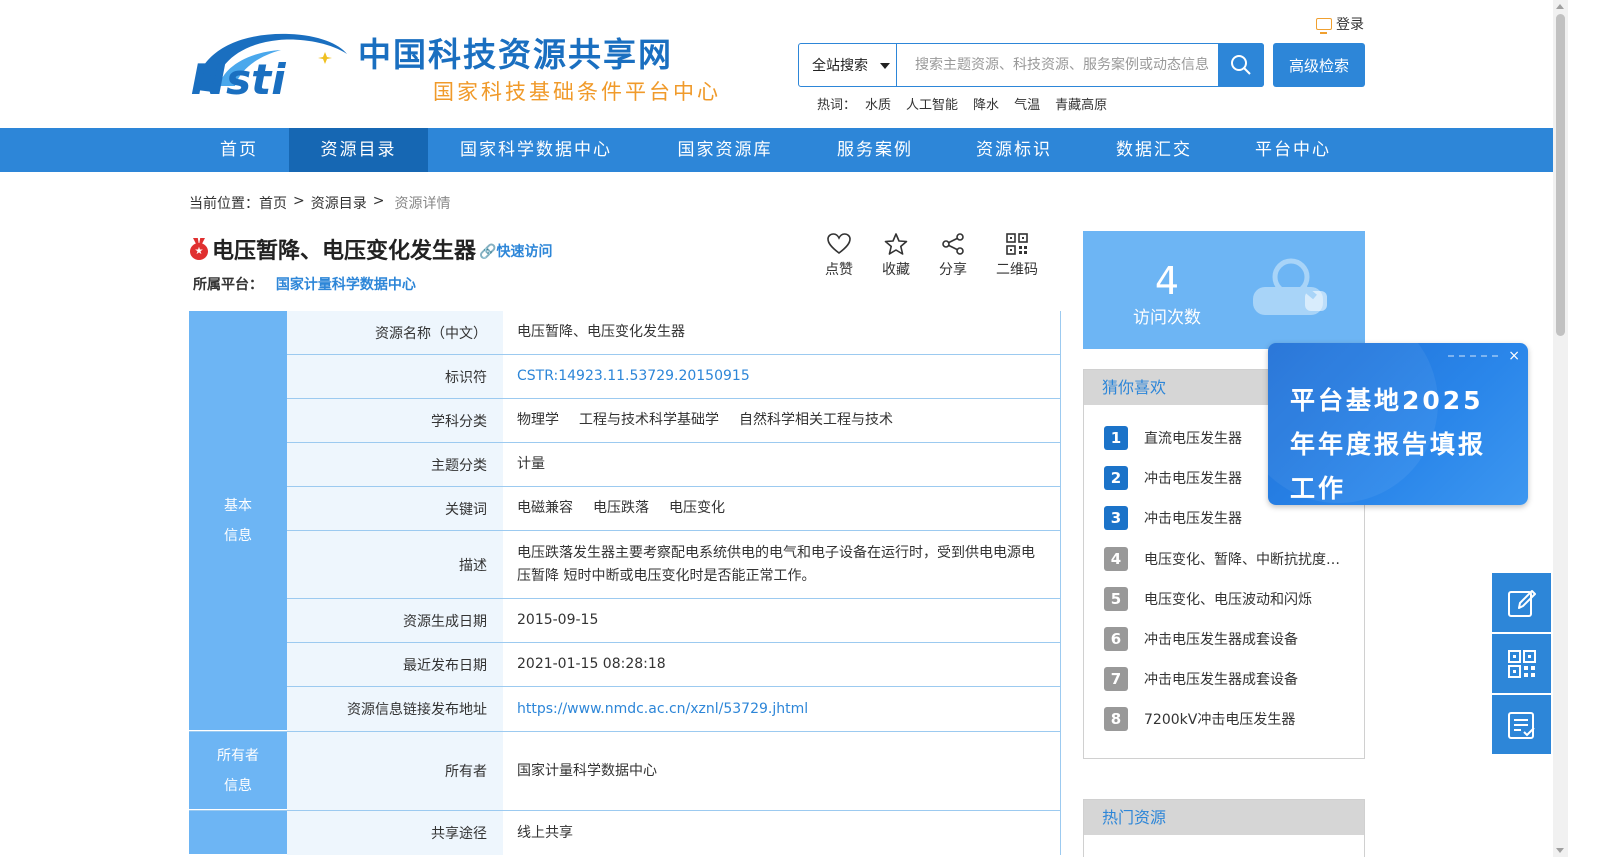  I want to click on search-input, so click(1057, 65).